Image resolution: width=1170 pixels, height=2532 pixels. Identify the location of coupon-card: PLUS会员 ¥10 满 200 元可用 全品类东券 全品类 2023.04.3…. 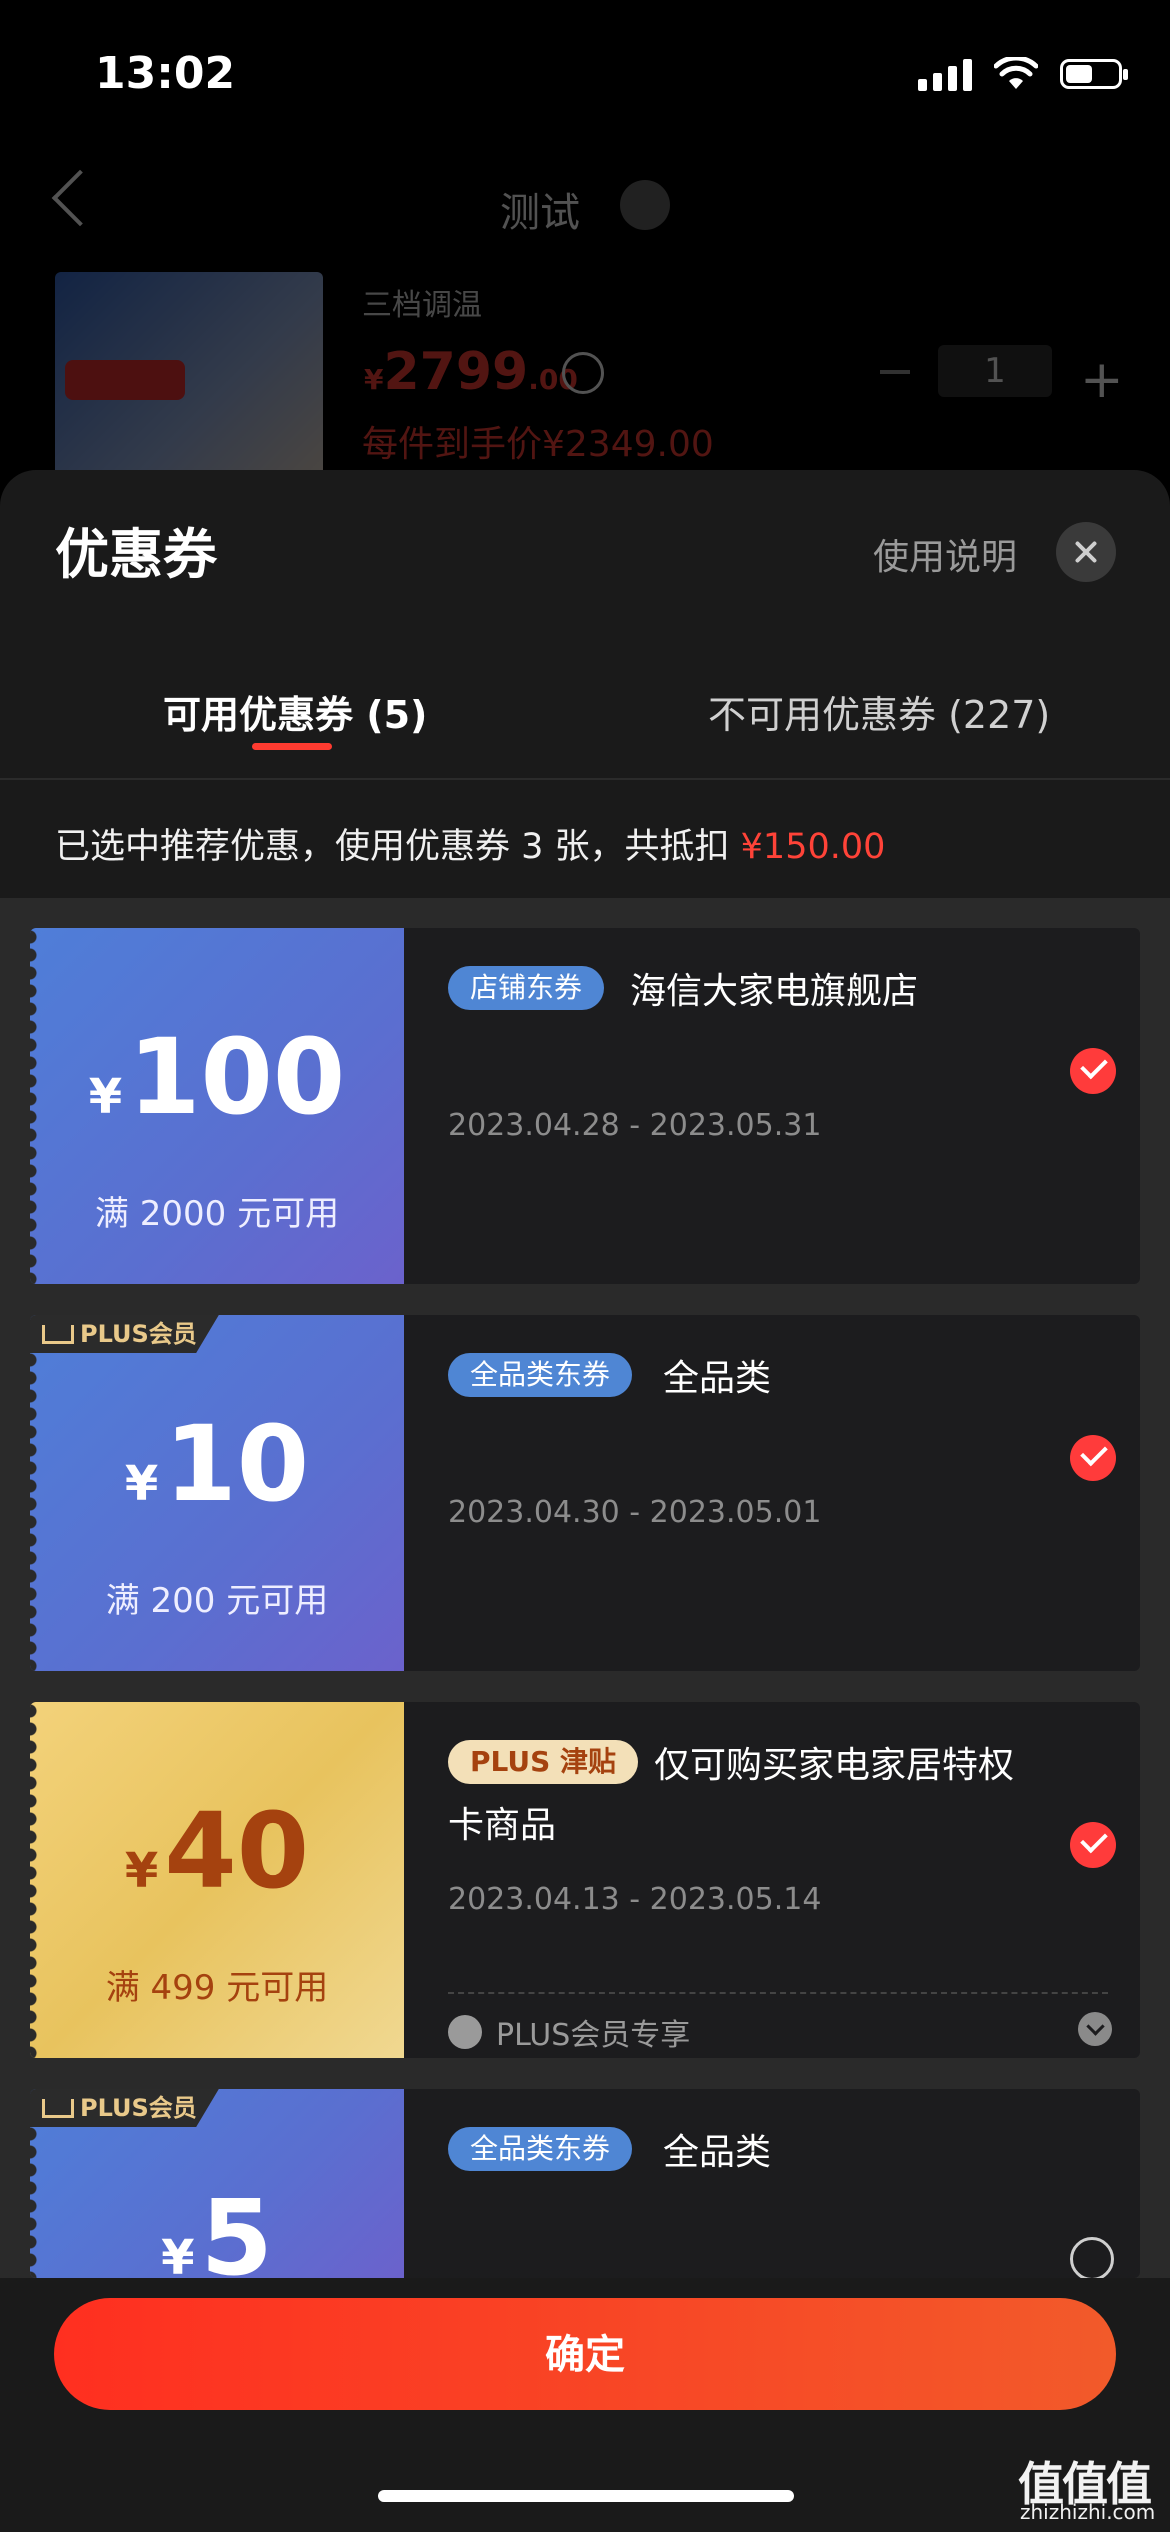
(585, 1493).